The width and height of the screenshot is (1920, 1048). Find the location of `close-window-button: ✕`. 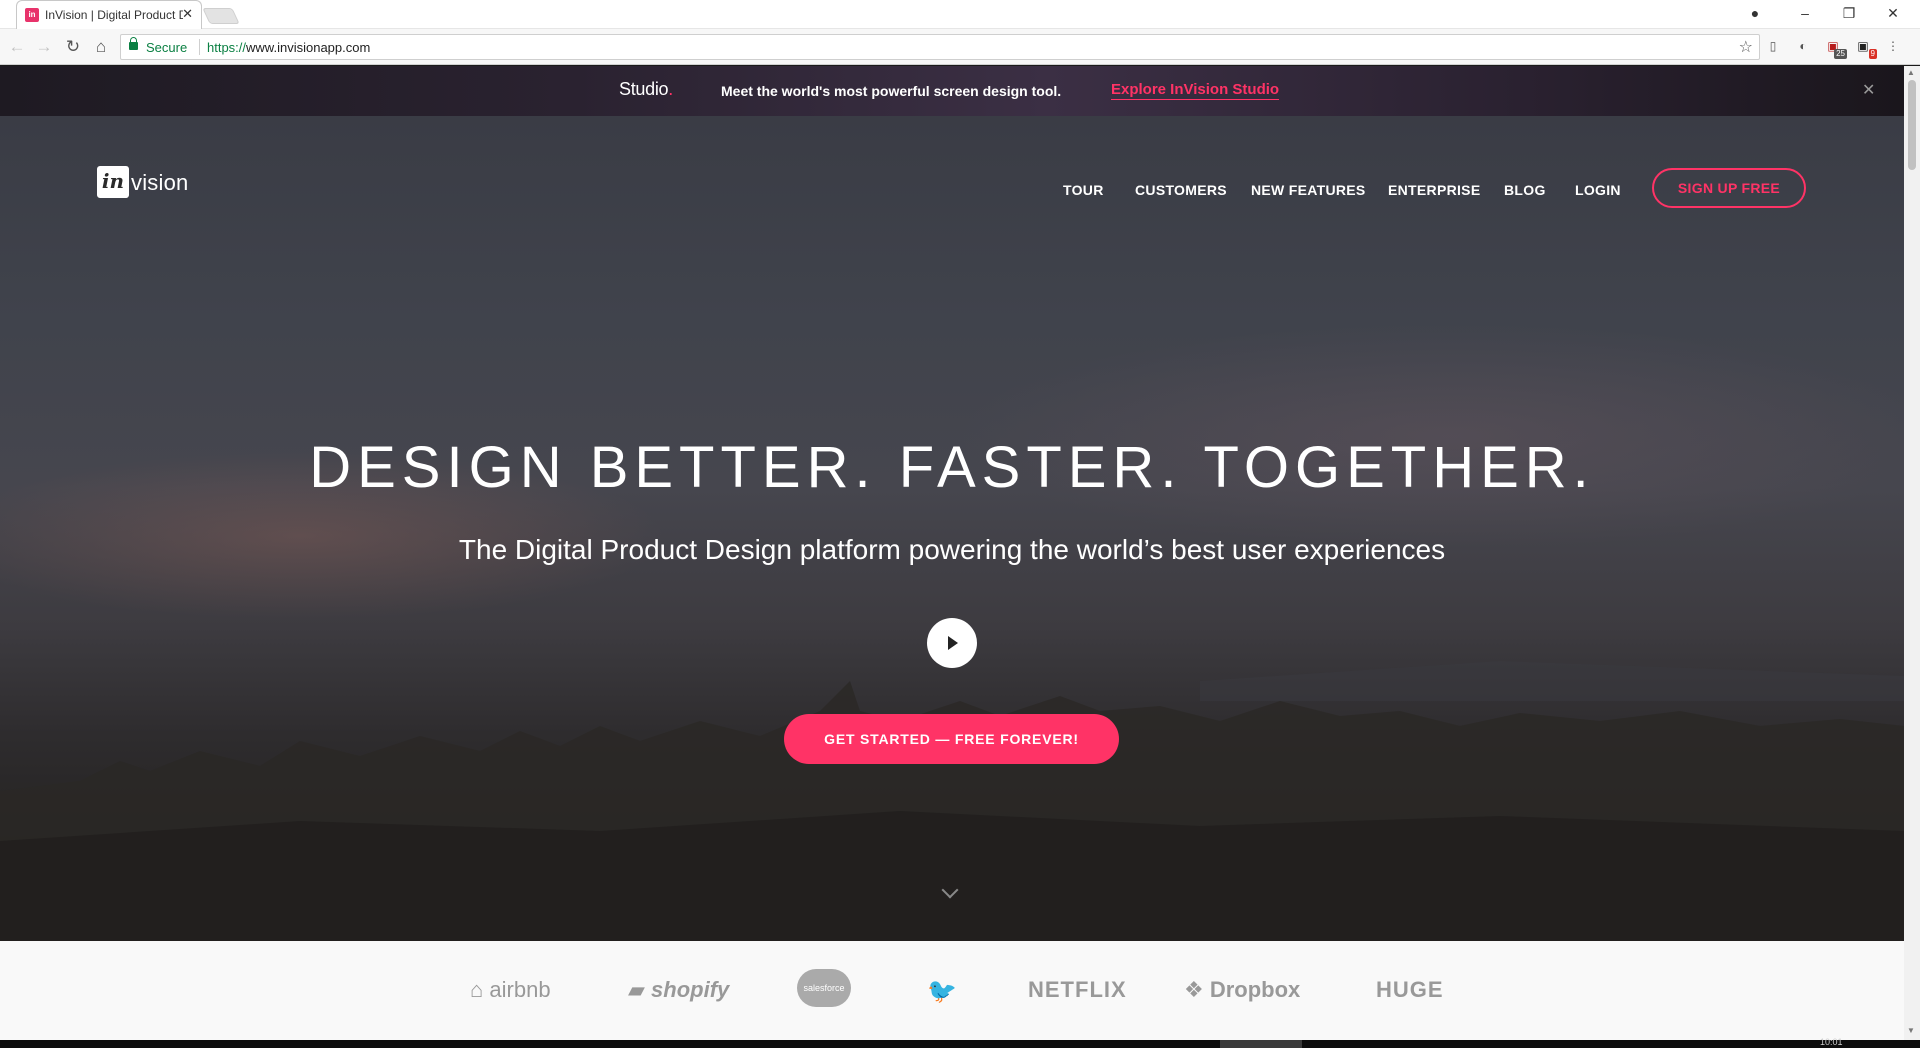

close-window-button: ✕ is located at coordinates (1893, 13).